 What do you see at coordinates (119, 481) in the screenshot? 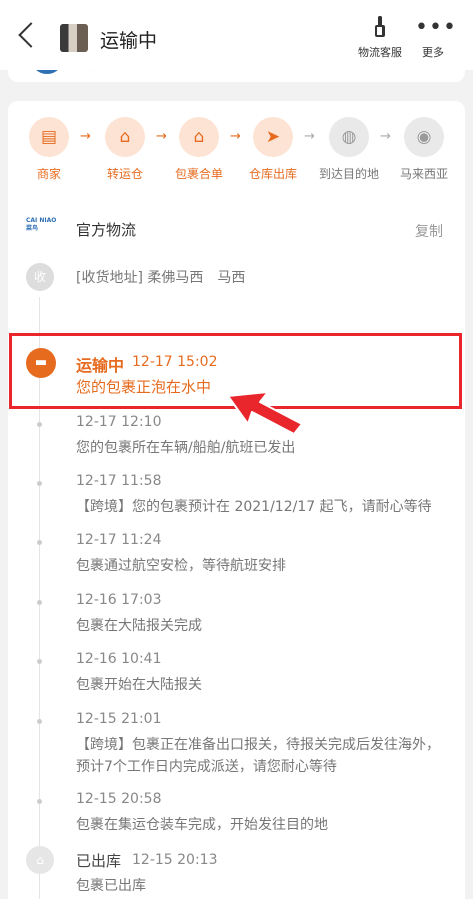
I see `event-time: 12-17 11:58` at bounding box center [119, 481].